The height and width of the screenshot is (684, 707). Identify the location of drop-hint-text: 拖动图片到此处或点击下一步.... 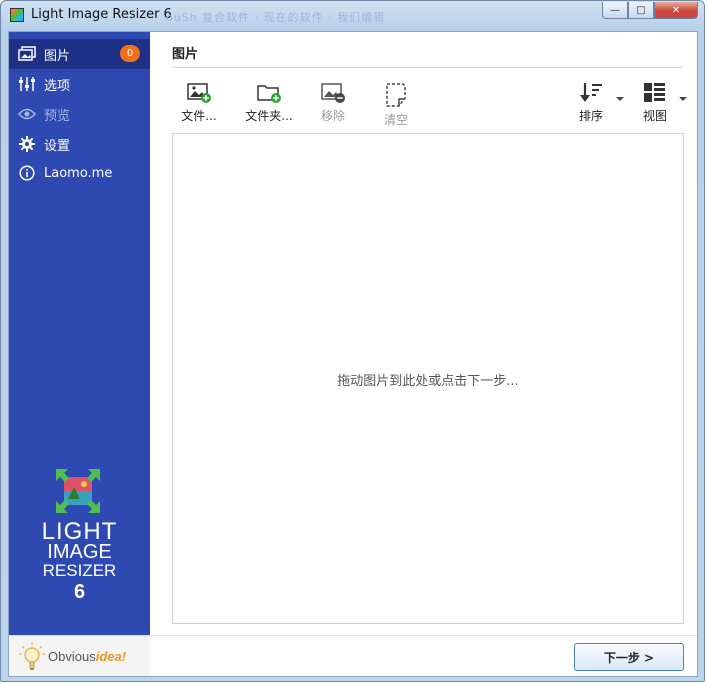
(428, 381).